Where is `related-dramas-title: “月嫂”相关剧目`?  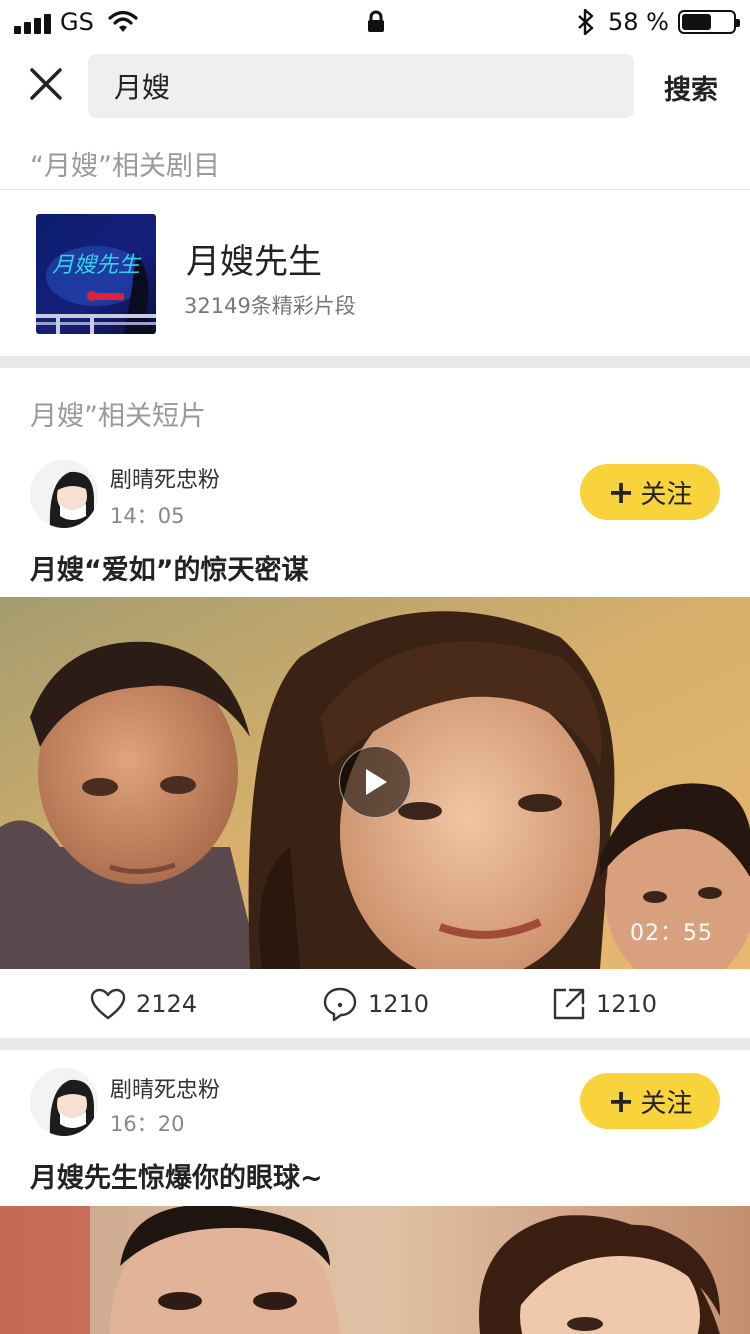 related-dramas-title: “月嫂”相关剧目 is located at coordinates (125, 166).